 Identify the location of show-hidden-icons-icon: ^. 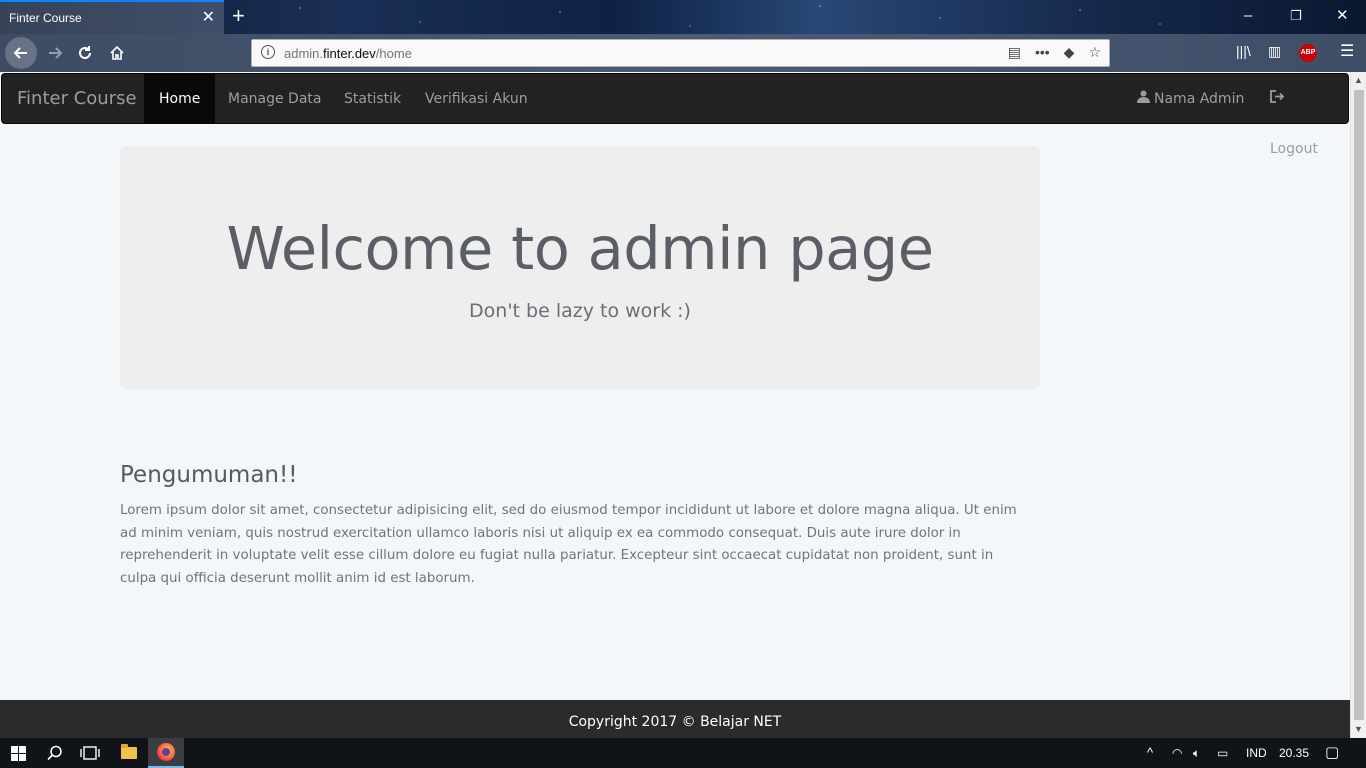
(1150, 753).